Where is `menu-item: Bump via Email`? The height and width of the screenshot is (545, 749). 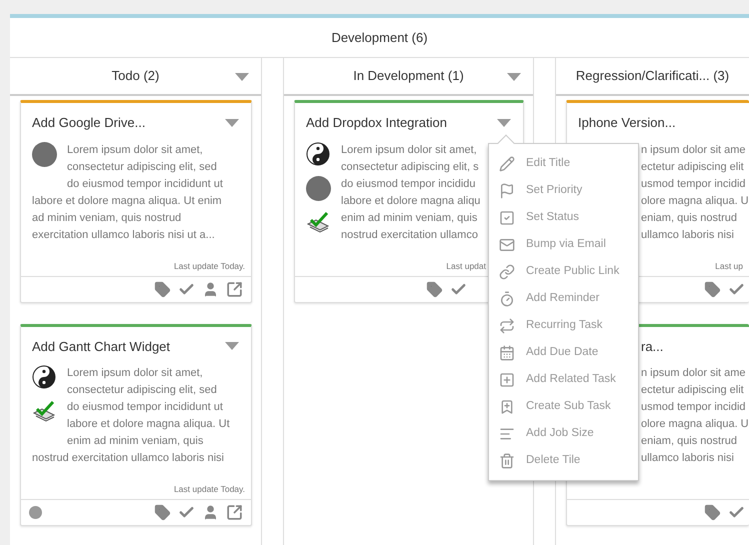
menu-item: Bump via Email is located at coordinates (563, 244).